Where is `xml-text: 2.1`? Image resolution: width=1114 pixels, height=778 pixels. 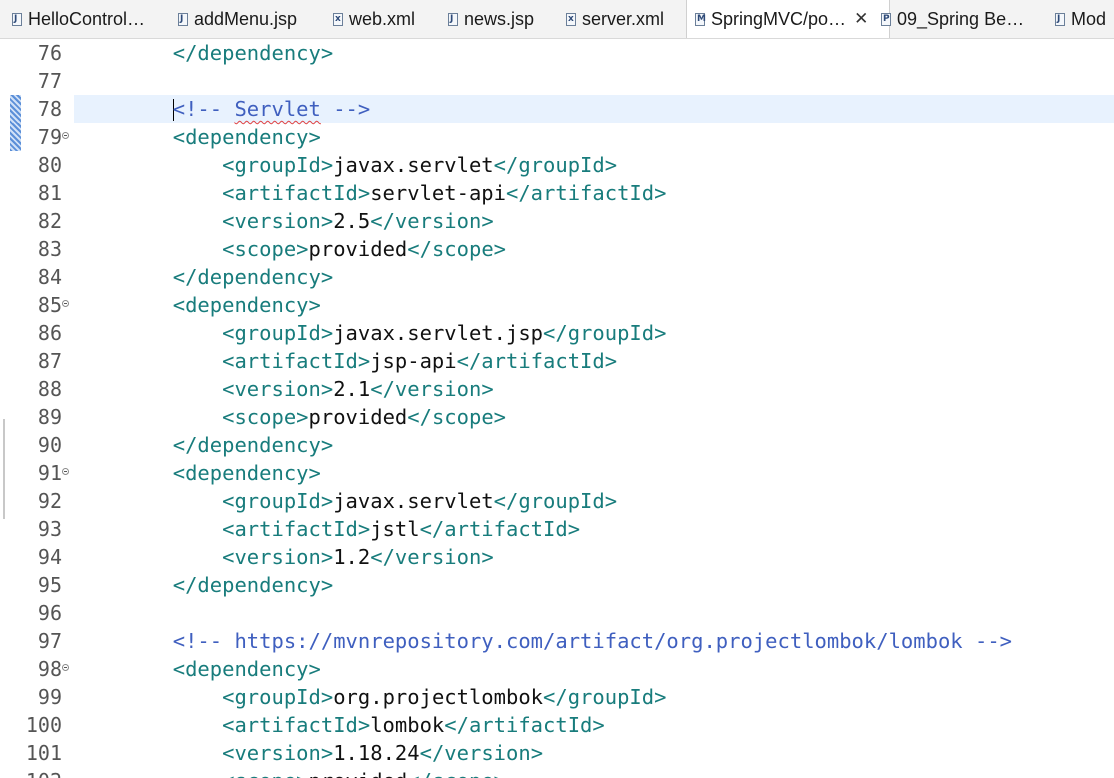
xml-text: 2.1 is located at coordinates (352, 389).